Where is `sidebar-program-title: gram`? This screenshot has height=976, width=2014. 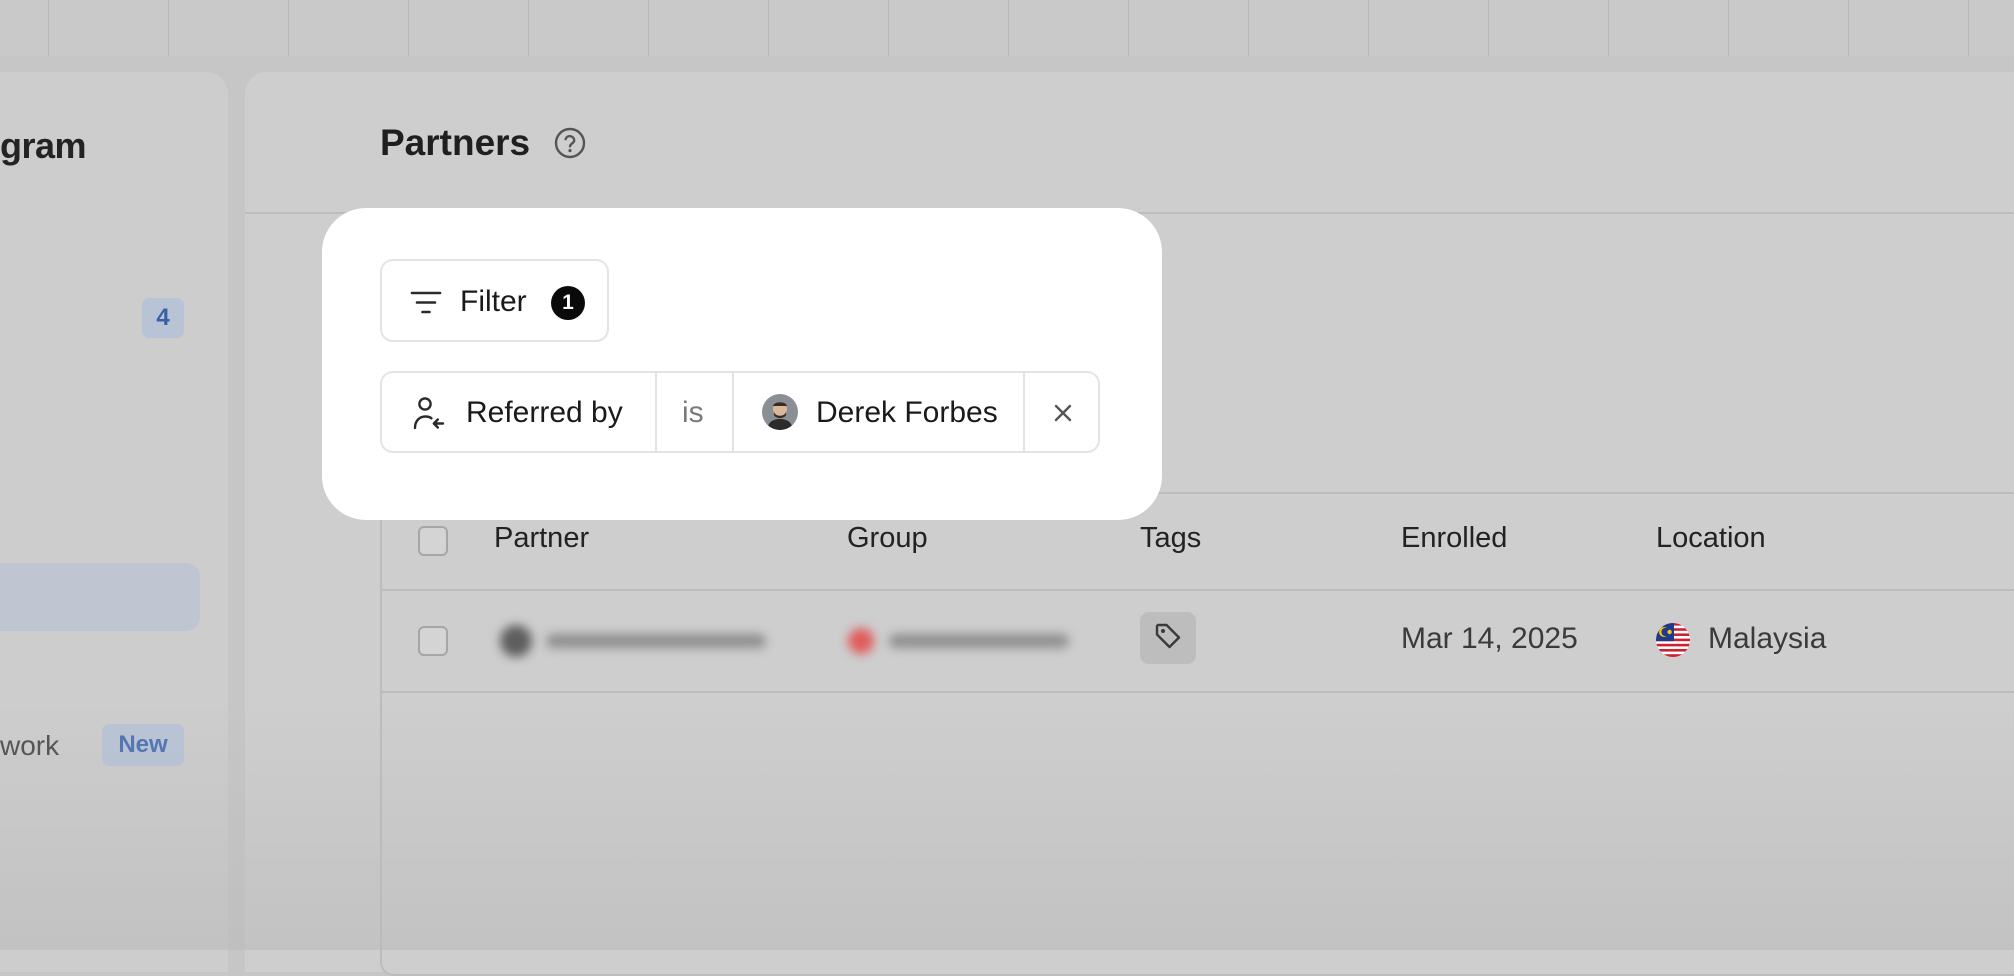 sidebar-program-title: gram is located at coordinates (43, 145).